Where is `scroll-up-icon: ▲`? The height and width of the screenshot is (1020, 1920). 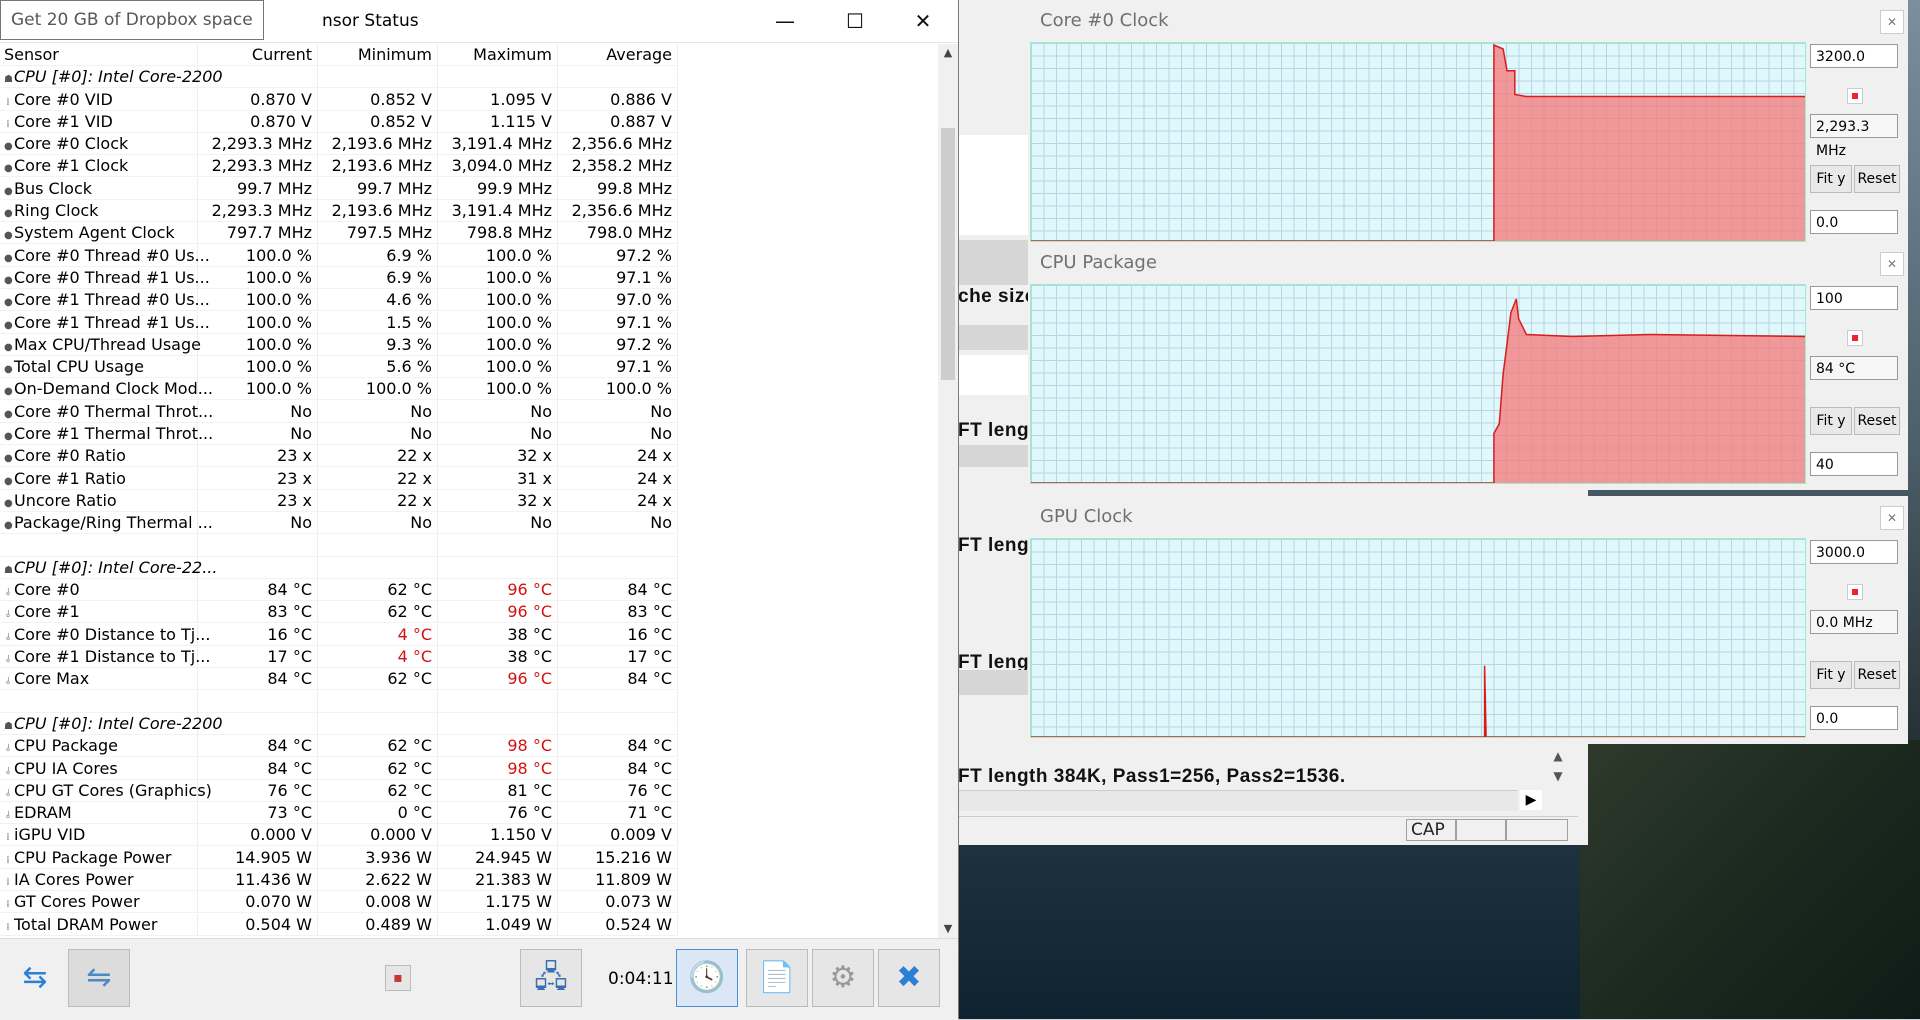
scroll-up-icon: ▲ is located at coordinates (948, 53).